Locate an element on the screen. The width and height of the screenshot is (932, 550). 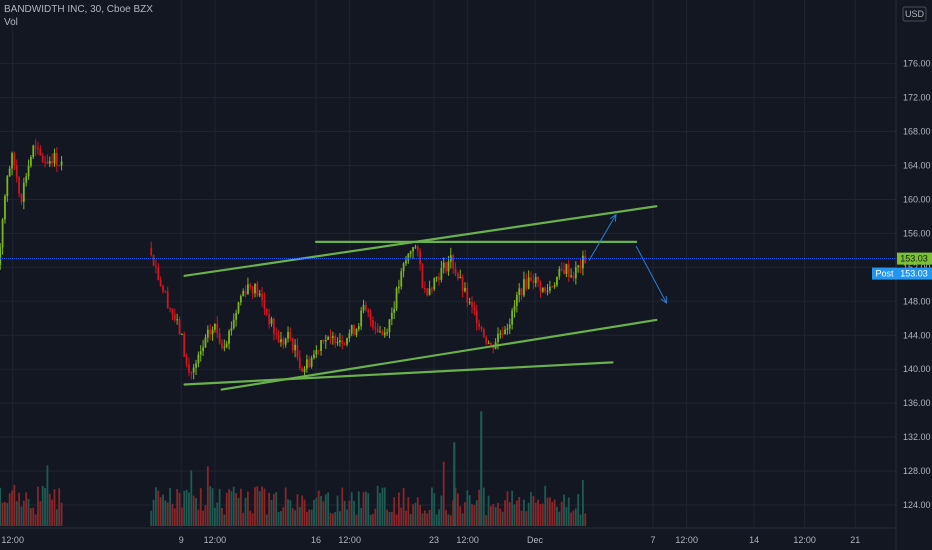
last-price-value: 153.03 is located at coordinates (914, 259).